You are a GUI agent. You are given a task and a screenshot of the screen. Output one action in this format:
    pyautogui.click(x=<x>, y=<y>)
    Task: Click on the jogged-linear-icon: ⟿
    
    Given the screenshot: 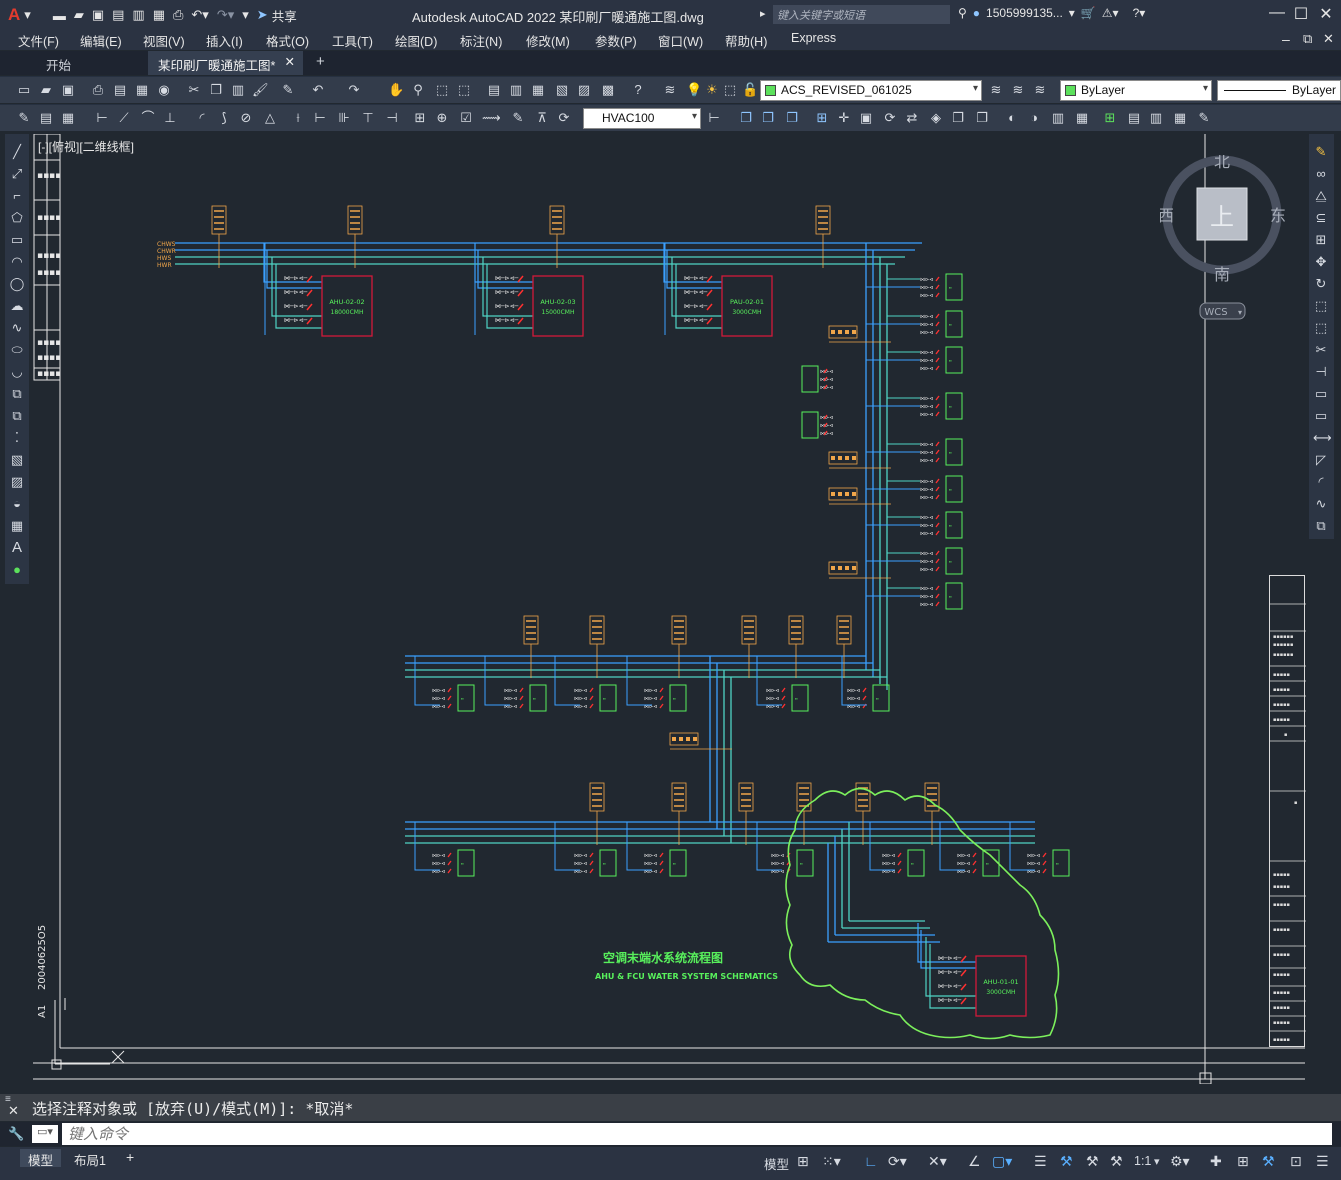 What is the action you would take?
    pyautogui.click(x=491, y=118)
    